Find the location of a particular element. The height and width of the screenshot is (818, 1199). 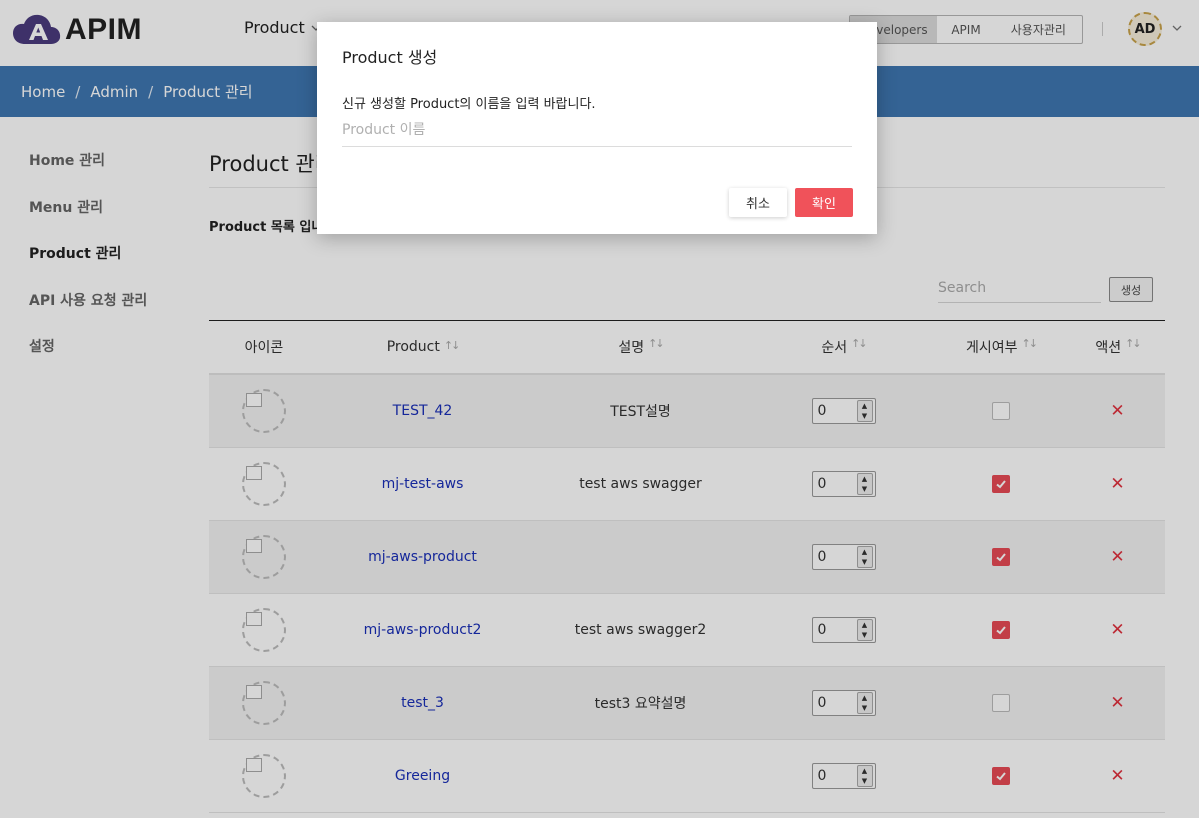

dialog-title: Product 생성 is located at coordinates (390, 57).